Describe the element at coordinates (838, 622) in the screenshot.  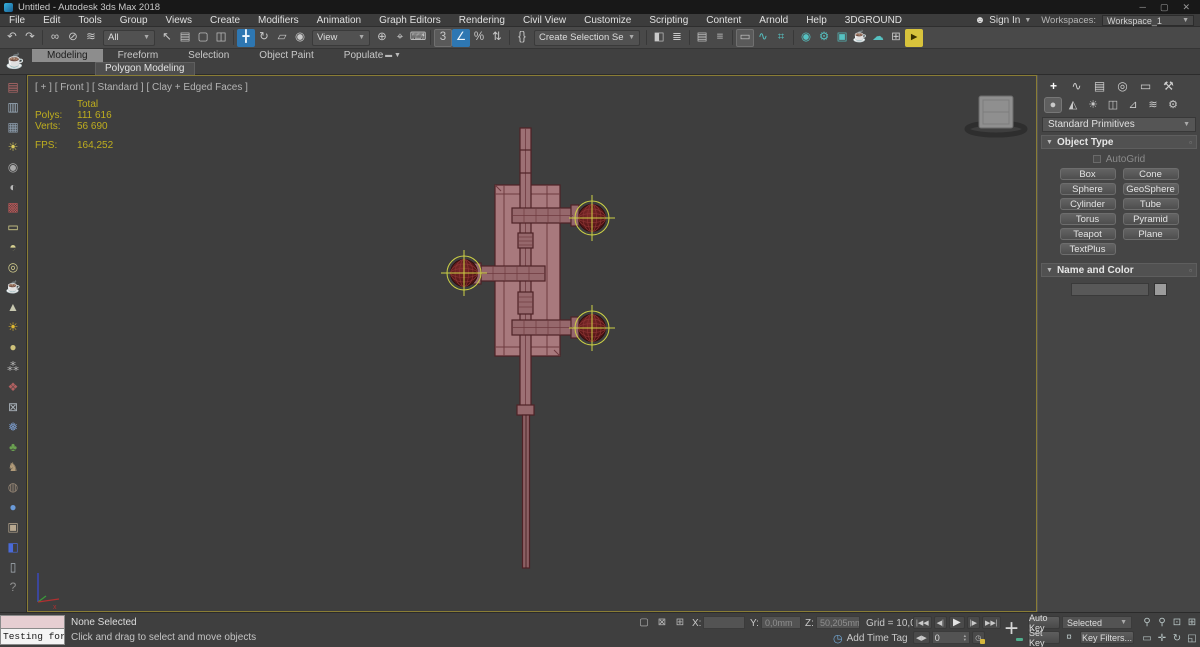
I see `z-coordinate-field: 50,205mm` at that location.